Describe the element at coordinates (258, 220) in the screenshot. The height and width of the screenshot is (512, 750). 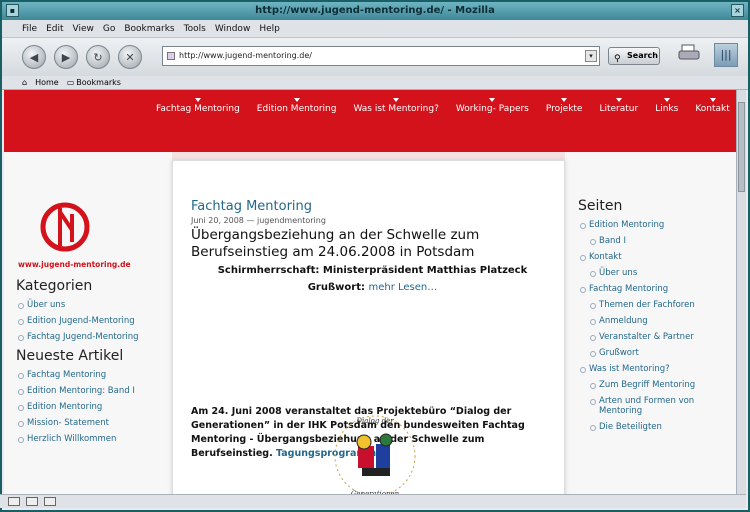
I see `post-meta: Juni 20, 2008 — jugendmentoring` at that location.